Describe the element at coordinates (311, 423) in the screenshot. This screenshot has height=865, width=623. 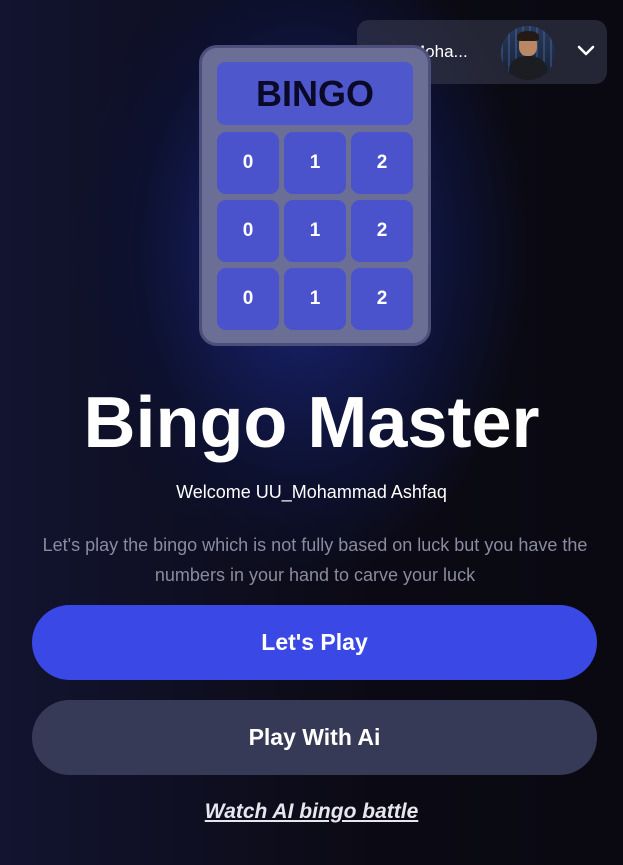
I see `page-title: Bingo Master` at that location.